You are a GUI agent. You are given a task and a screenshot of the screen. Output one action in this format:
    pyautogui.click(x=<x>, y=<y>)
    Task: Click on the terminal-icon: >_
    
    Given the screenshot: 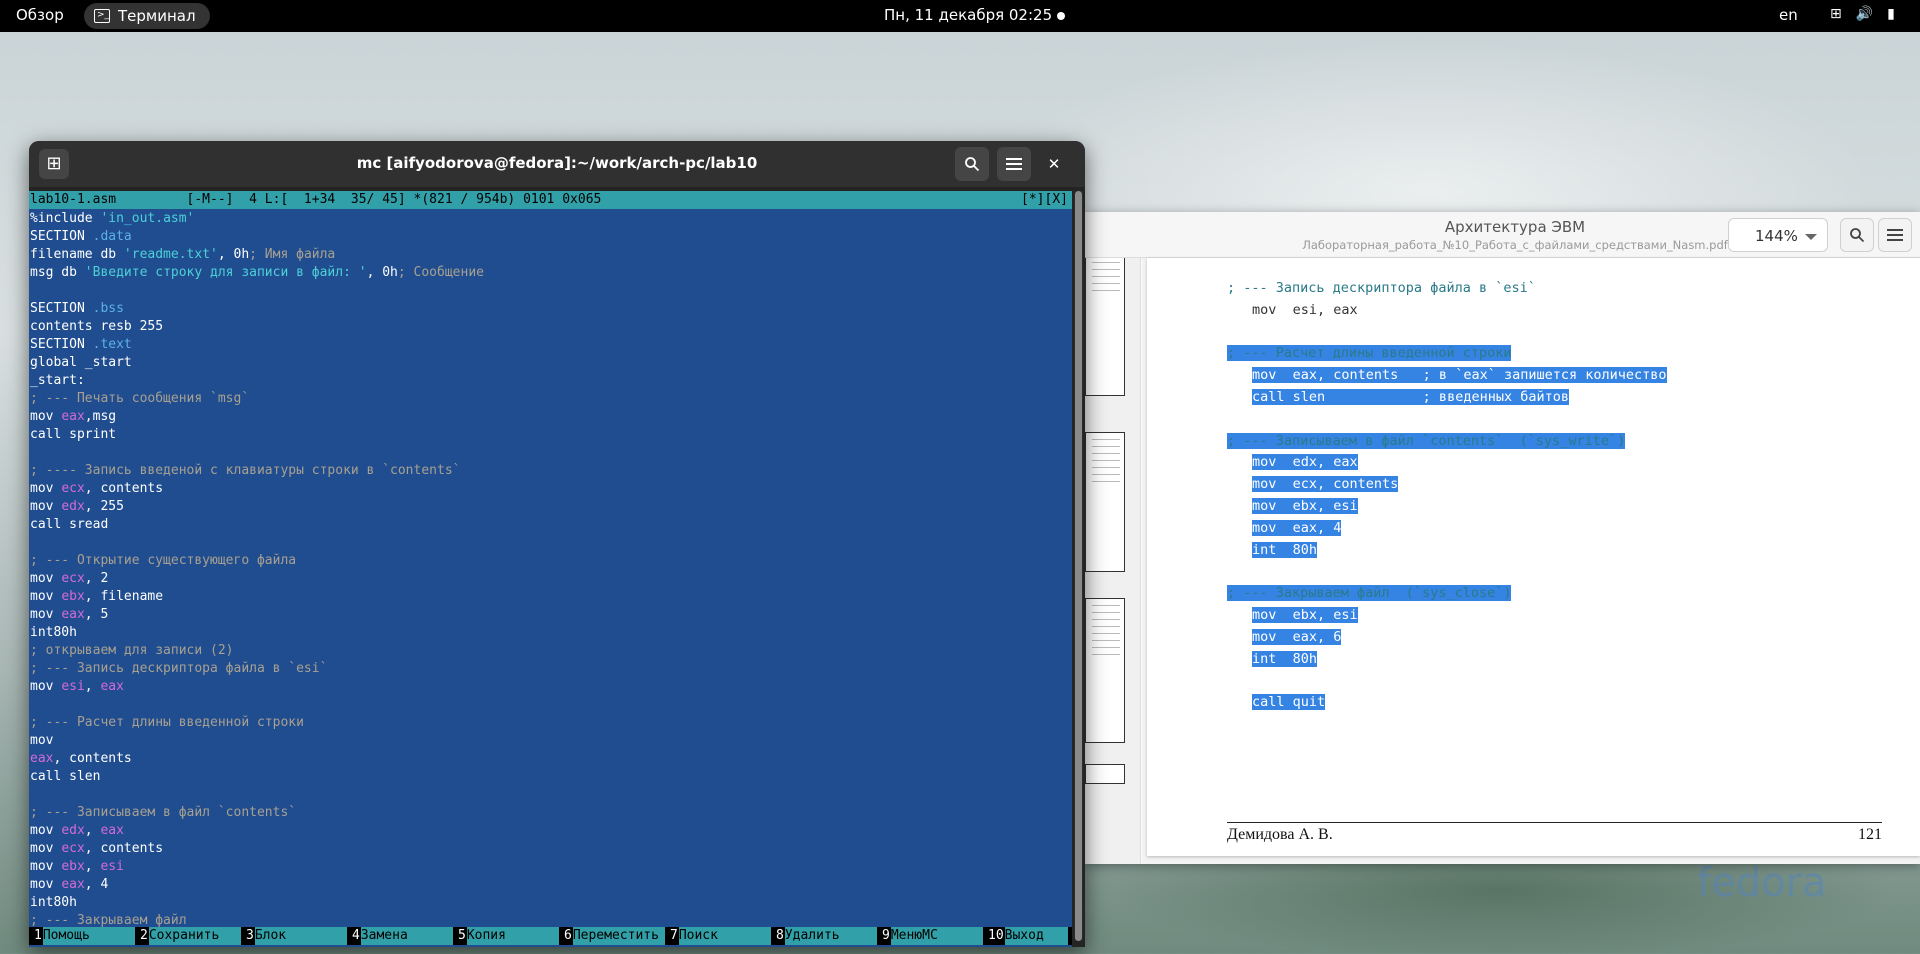 What is the action you would take?
    pyautogui.click(x=102, y=16)
    